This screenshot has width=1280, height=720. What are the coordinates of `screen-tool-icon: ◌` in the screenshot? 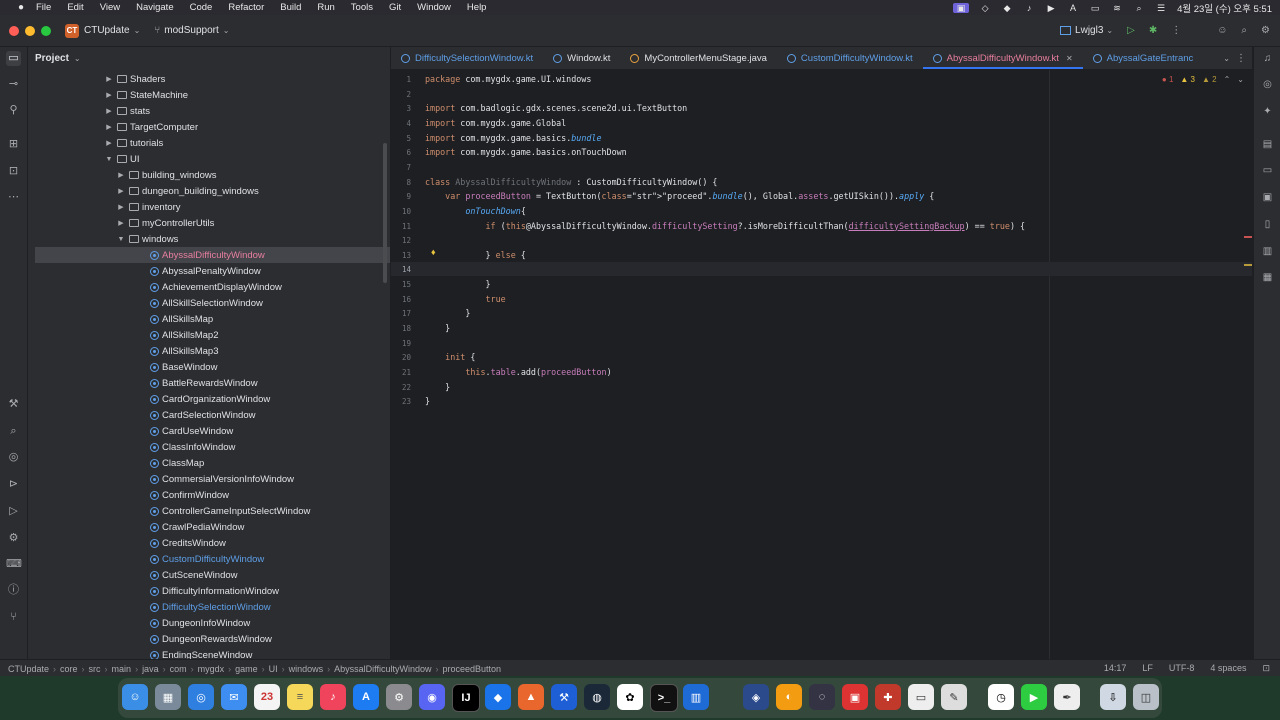 It's located at (822, 697).